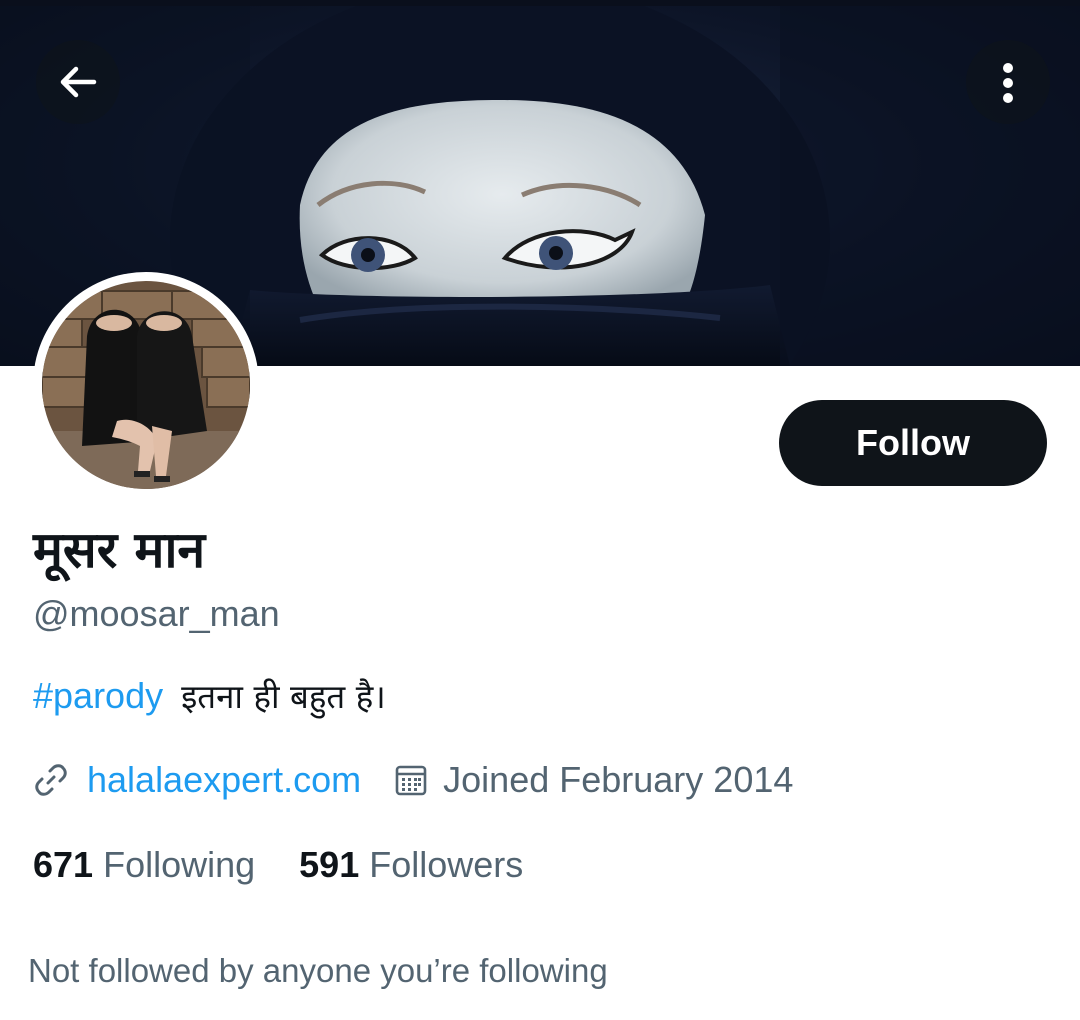 The width and height of the screenshot is (1080, 1020). Describe the element at coordinates (278, 865) in the screenshot. I see `follow-counts: 671 Following 591 Followers` at that location.